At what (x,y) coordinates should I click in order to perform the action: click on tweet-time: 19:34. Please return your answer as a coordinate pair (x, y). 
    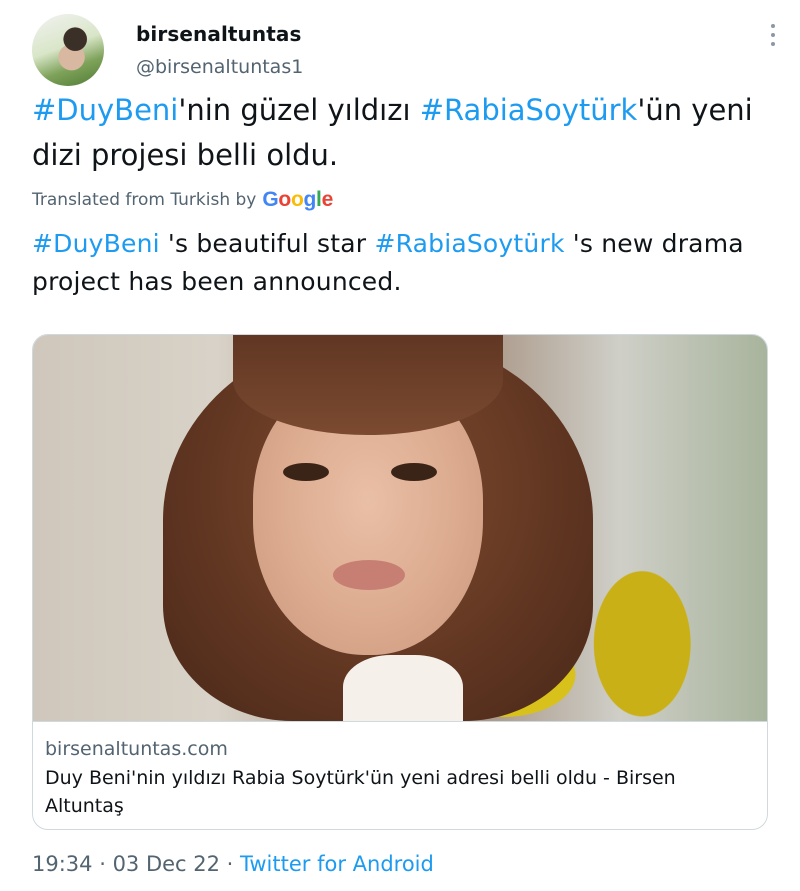
    Looking at the image, I should click on (62, 864).